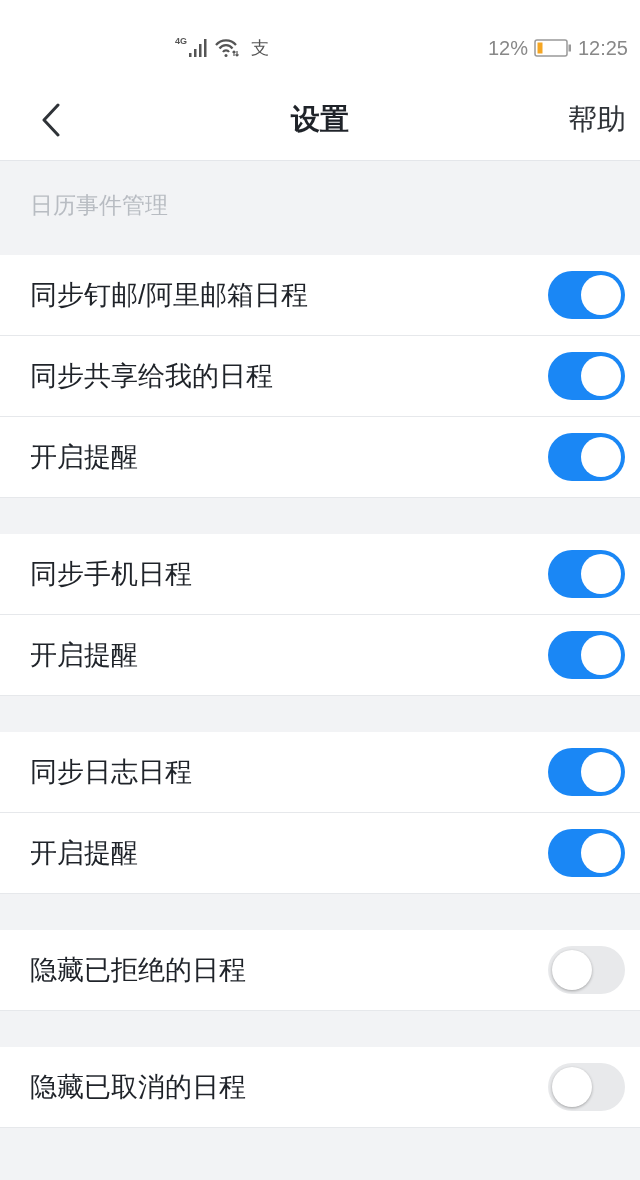 This screenshot has width=640, height=1180. I want to click on setting-label: 同步日志日程, so click(111, 772).